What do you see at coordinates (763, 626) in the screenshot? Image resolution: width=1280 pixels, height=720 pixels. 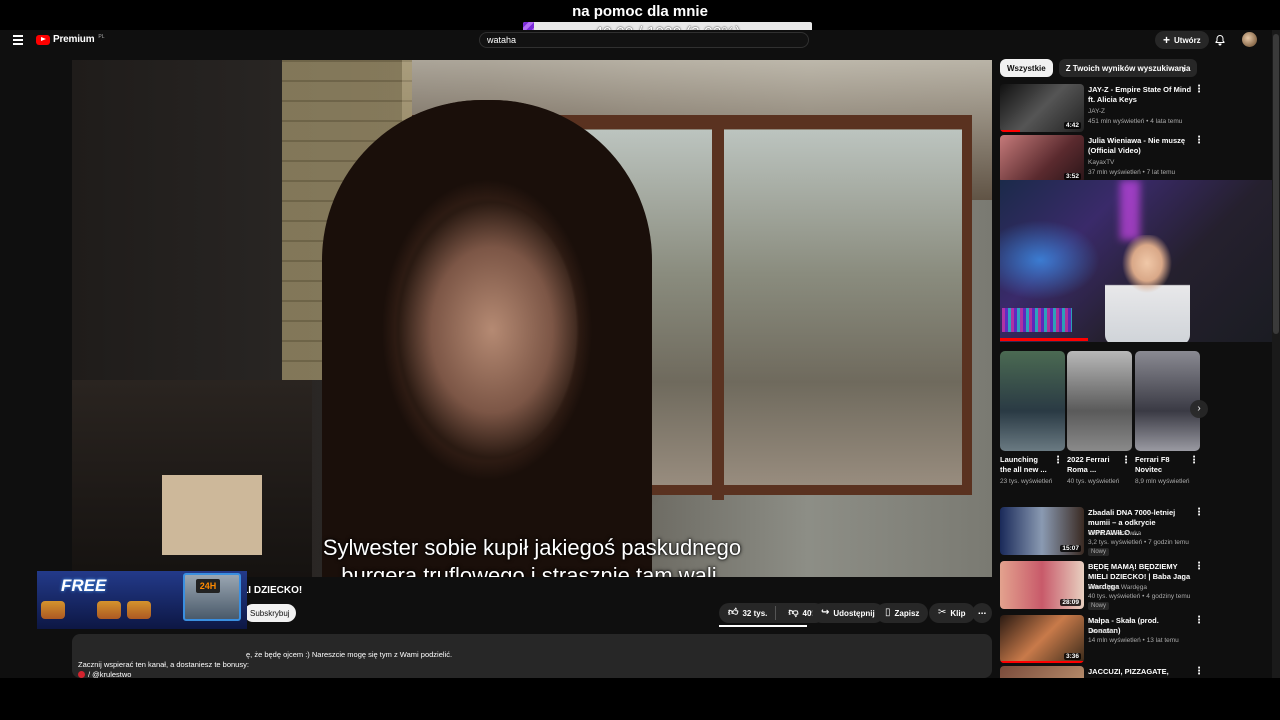 I see `like-underline` at bounding box center [763, 626].